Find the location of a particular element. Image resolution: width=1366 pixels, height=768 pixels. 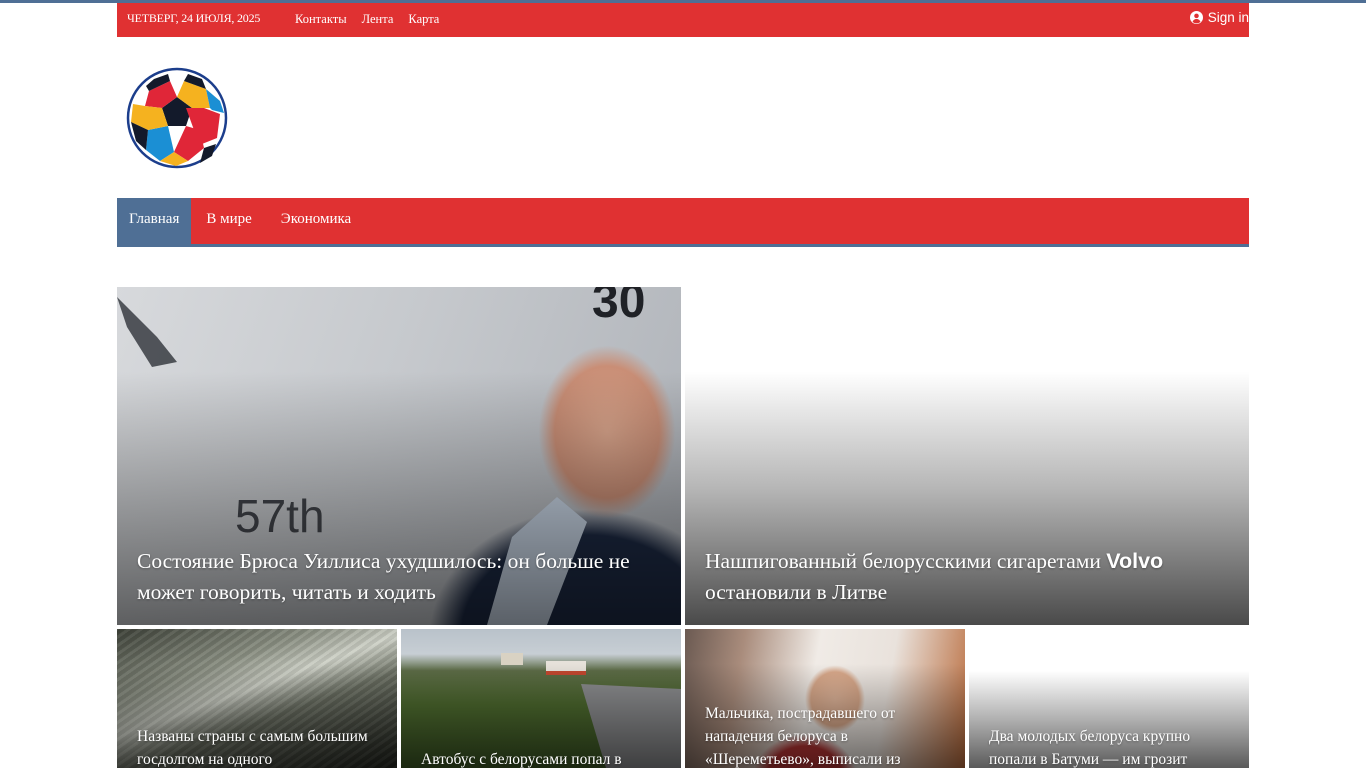

article-title-part: остановили в Литве is located at coordinates (796, 592).